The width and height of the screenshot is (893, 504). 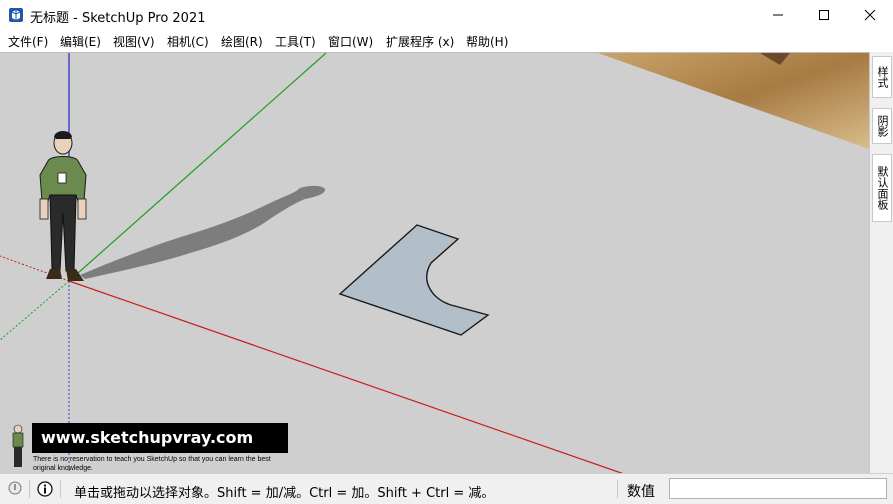 What do you see at coordinates (203, 232) in the screenshot?
I see `figure-shadow` at bounding box center [203, 232].